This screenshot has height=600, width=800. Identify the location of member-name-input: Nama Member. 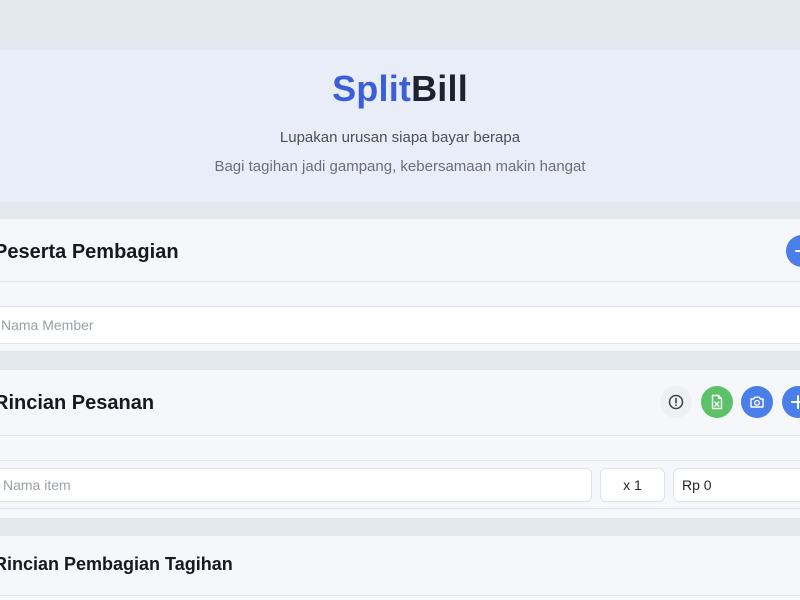
(400, 325).